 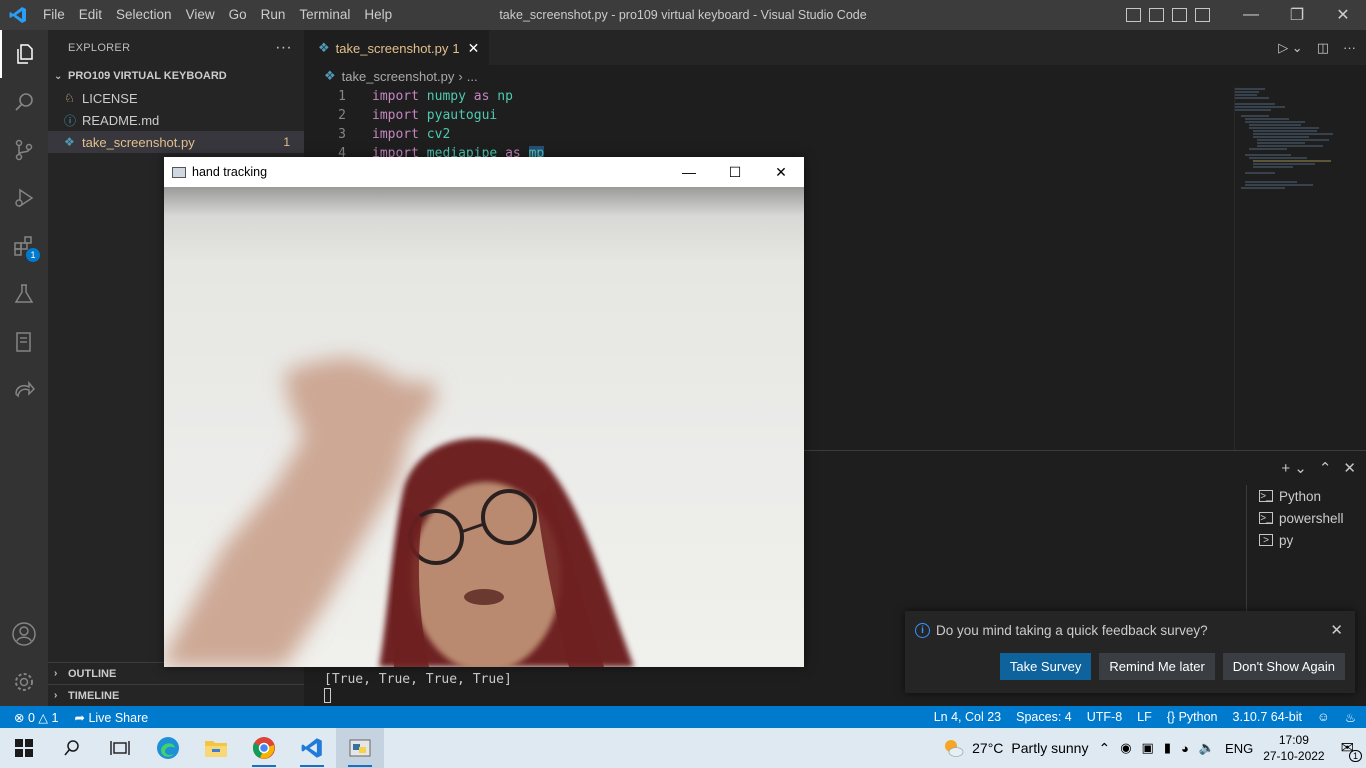 What do you see at coordinates (24, 198) in the screenshot?
I see `run-debug-icon` at bounding box center [24, 198].